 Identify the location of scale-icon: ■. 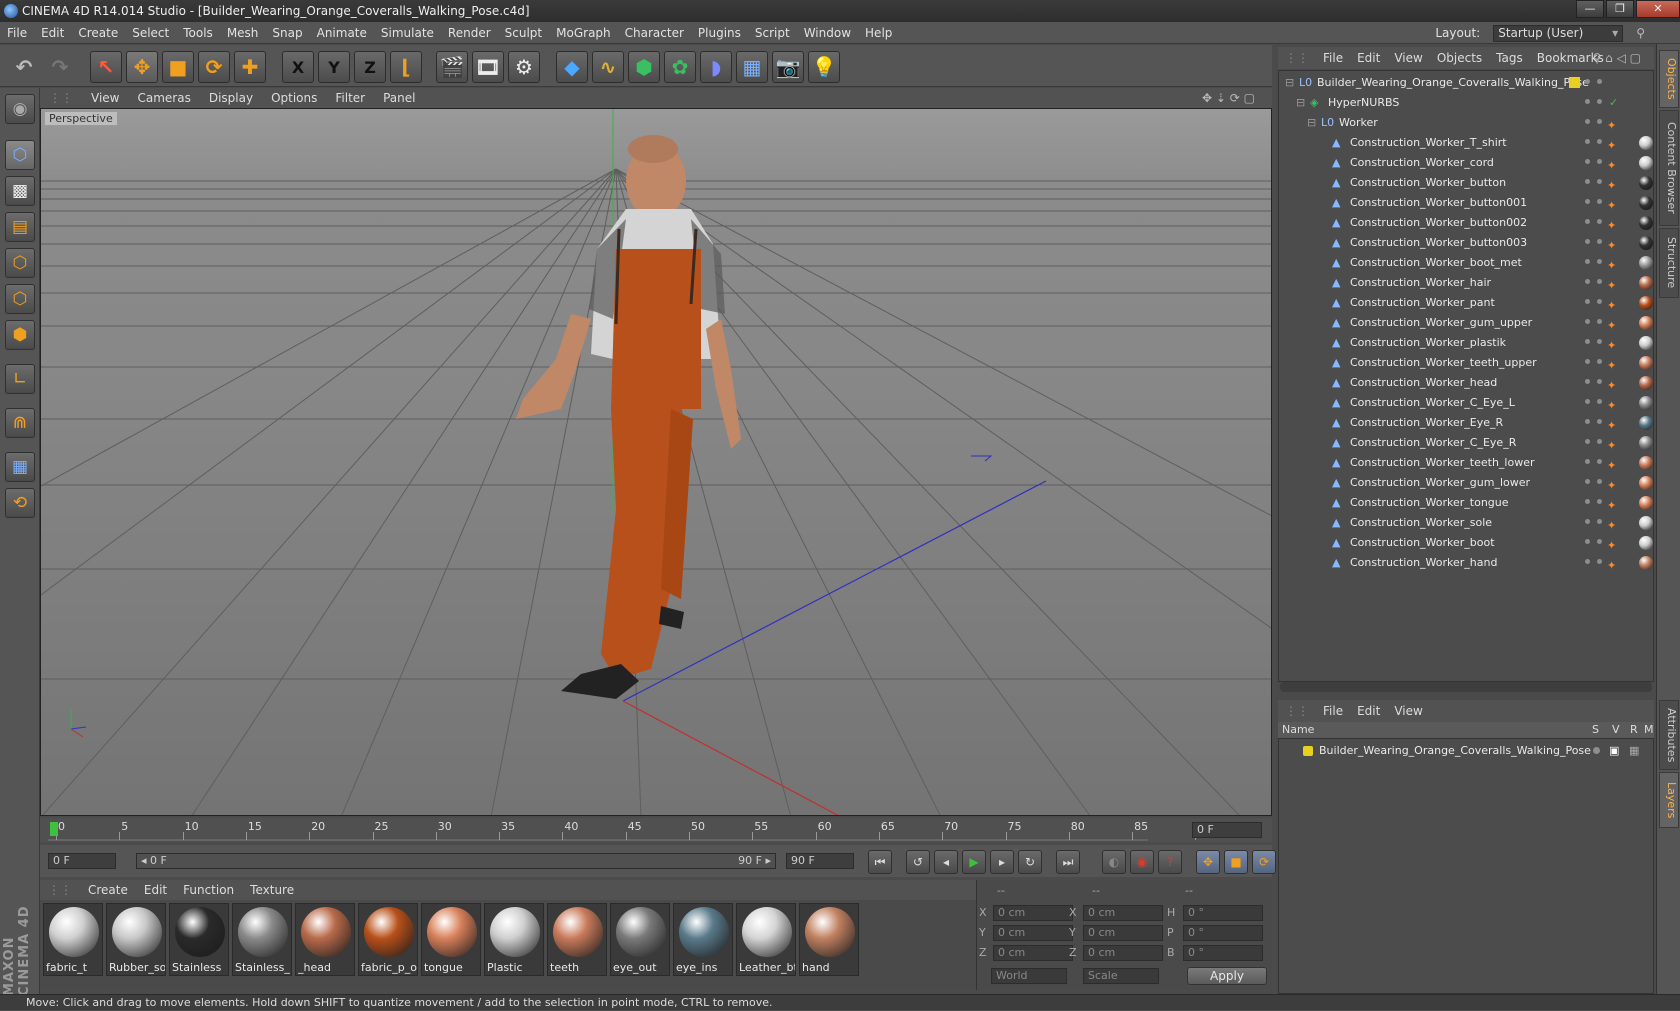
(178, 67).